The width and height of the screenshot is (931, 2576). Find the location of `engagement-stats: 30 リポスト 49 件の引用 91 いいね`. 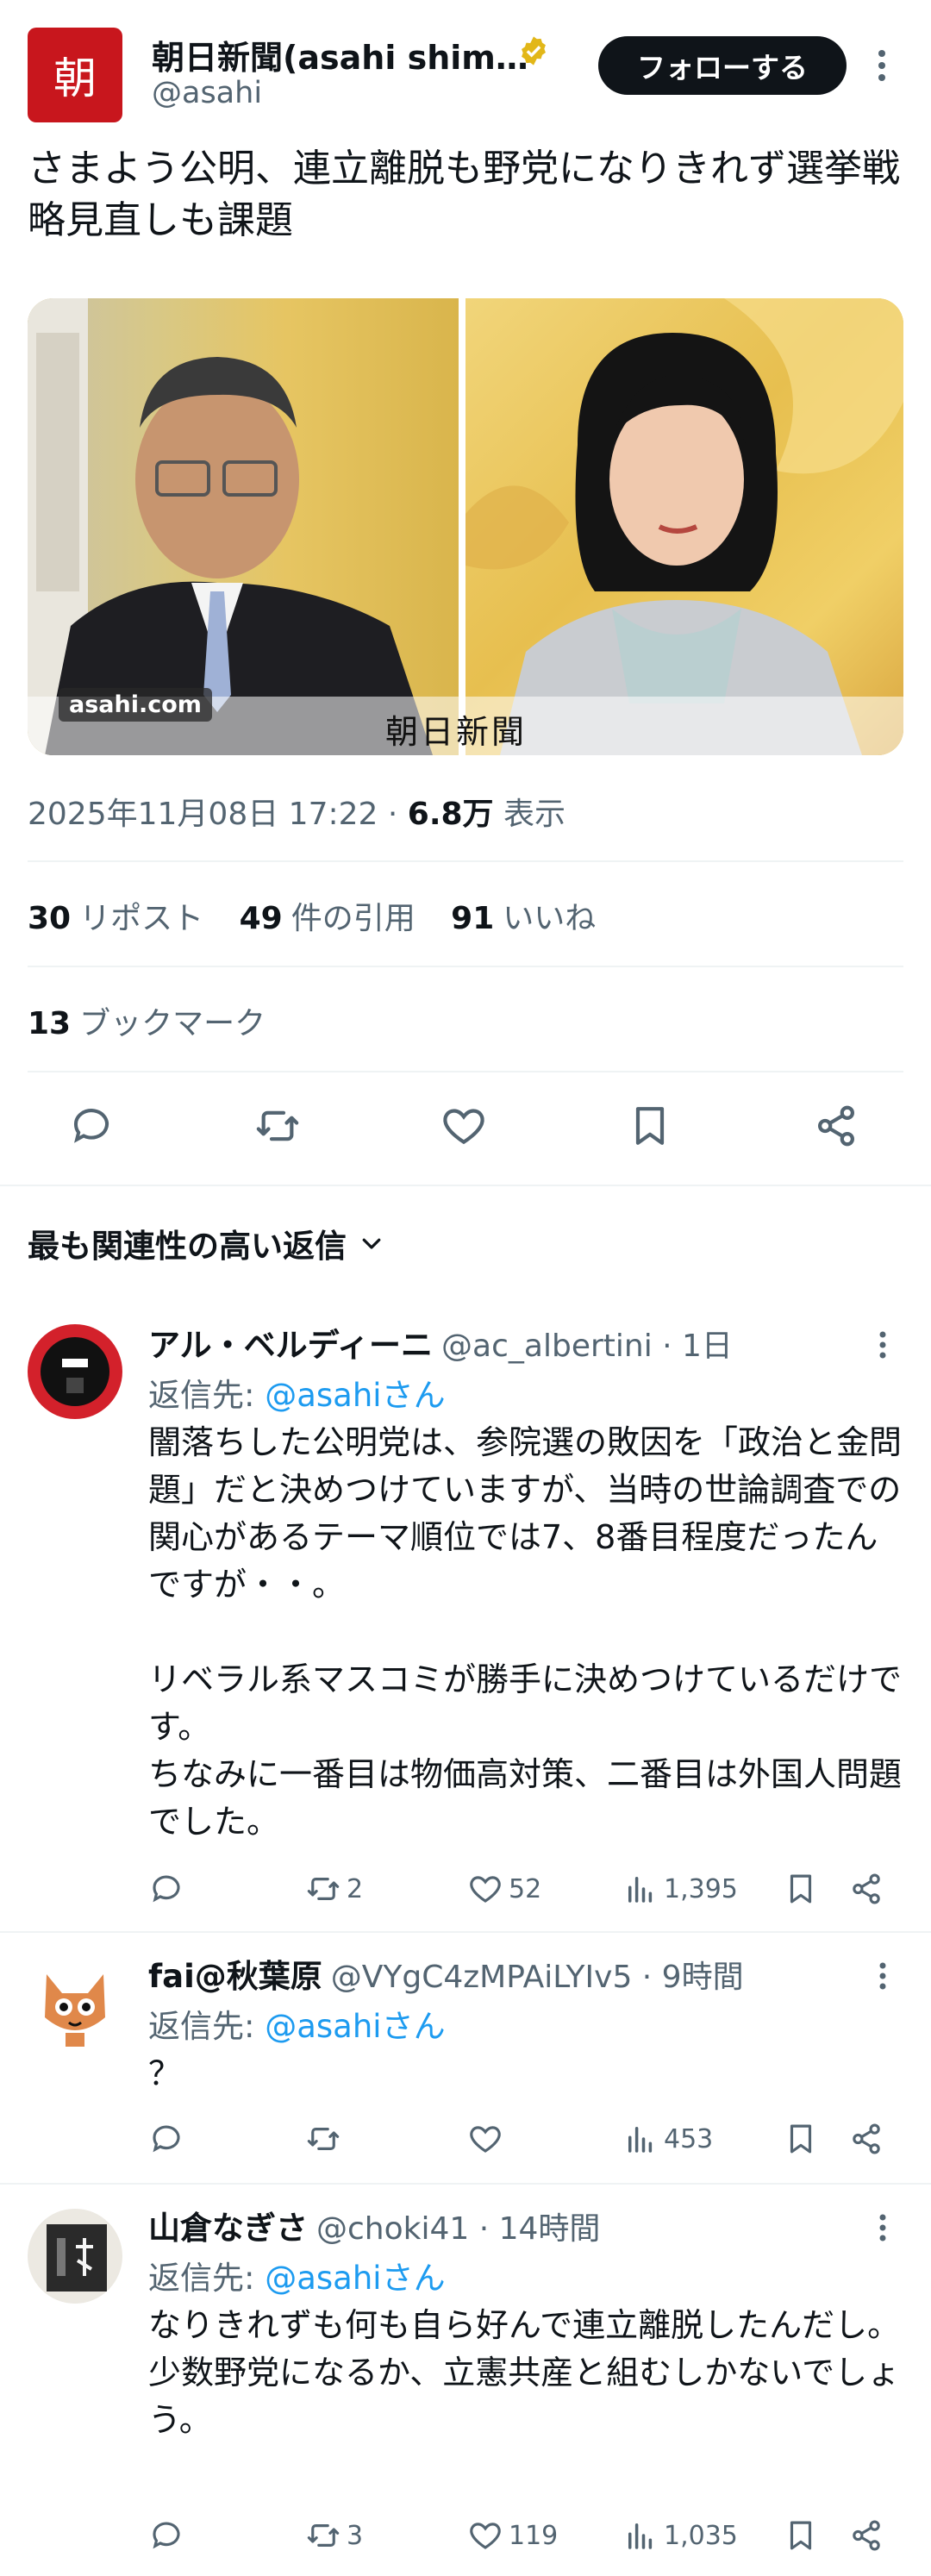

engagement-stats: 30 リポスト 49 件の引用 91 いいね is located at coordinates (312, 915).